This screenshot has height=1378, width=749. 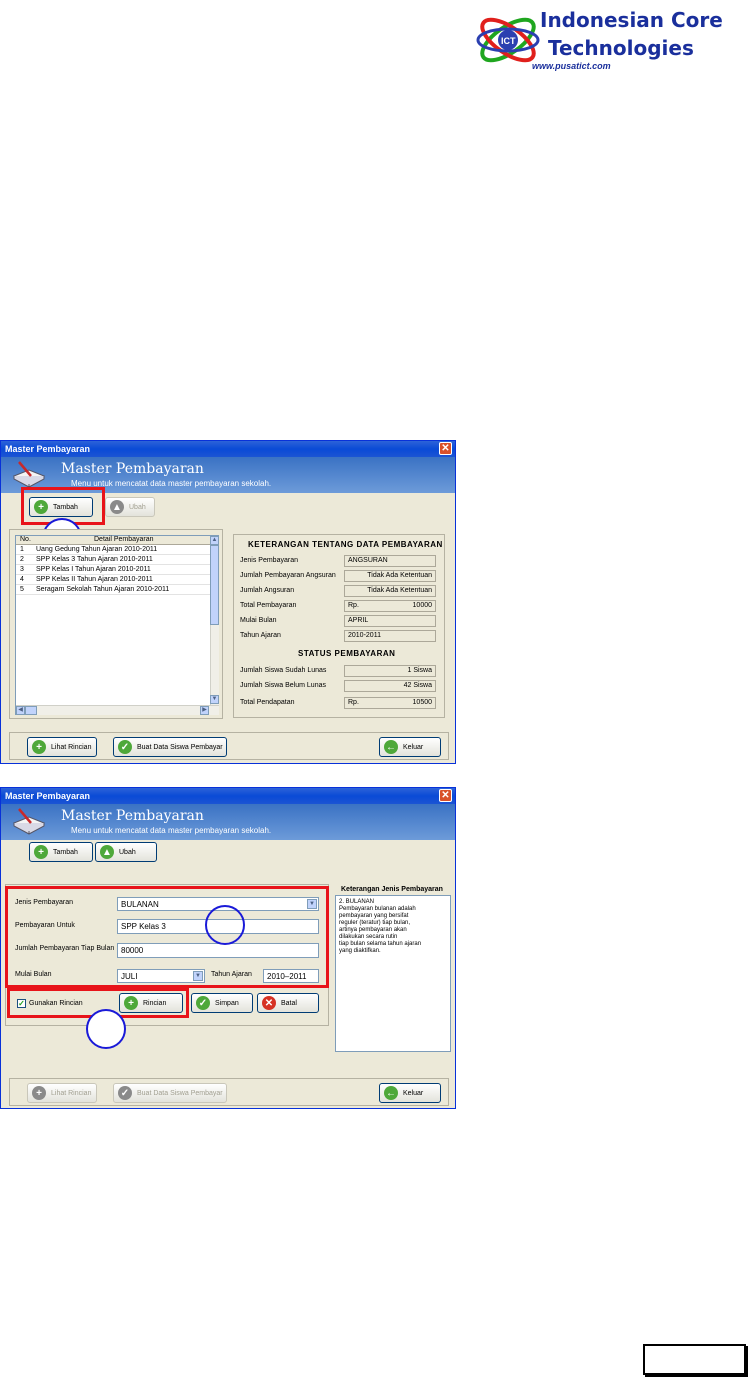 I want to click on hscroll-thumb, so click(x=31, y=710).